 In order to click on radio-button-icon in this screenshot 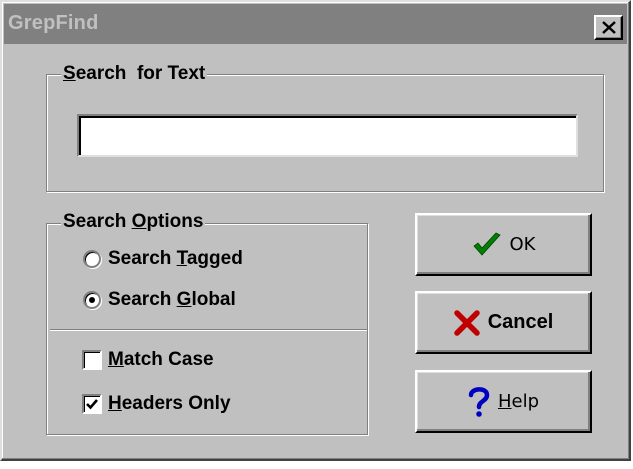, I will do `click(92, 259)`.